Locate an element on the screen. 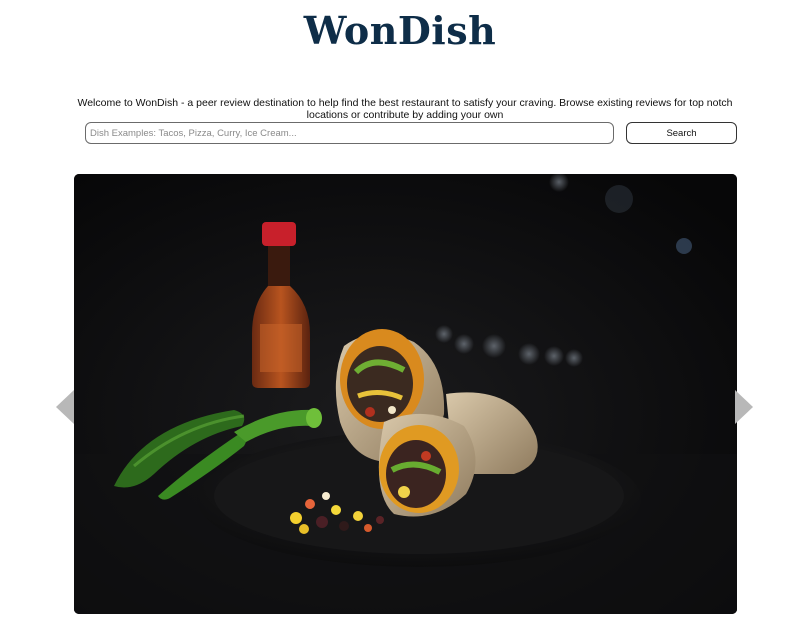 This screenshot has width=800, height=619. search-button: Search is located at coordinates (681, 133).